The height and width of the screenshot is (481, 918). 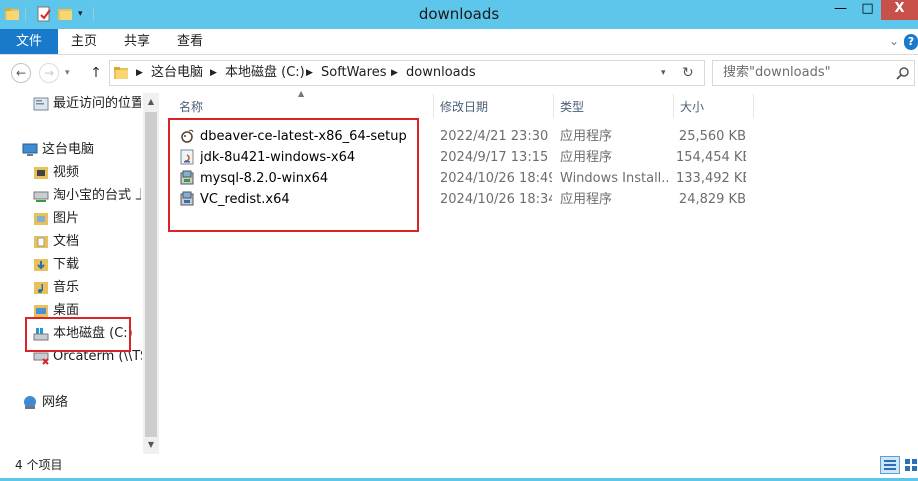 I want to click on breadcrumb-downloads: downloads, so click(x=441, y=73).